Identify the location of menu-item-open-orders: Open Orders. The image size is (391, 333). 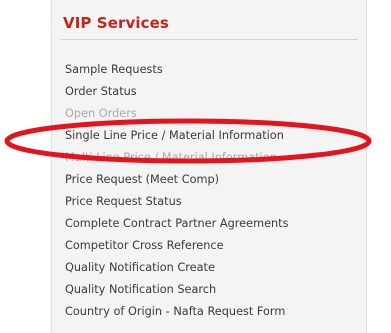
(101, 114).